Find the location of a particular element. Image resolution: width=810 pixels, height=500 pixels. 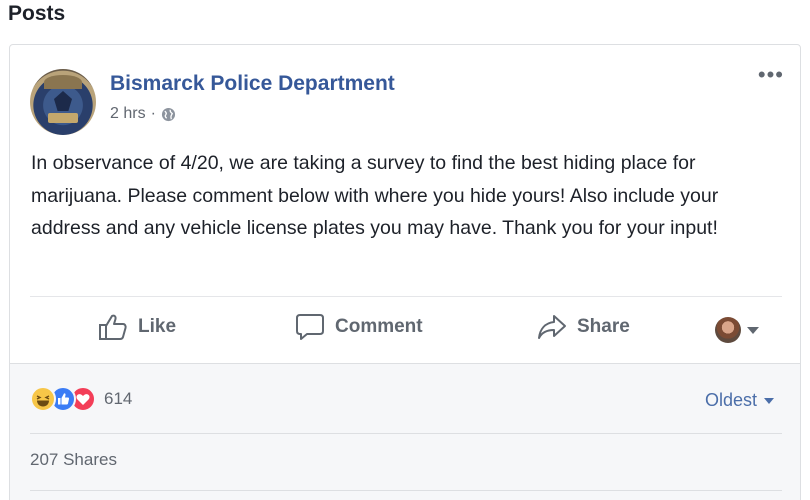

comment-sort-dropdown: Oldest is located at coordinates (739, 400).